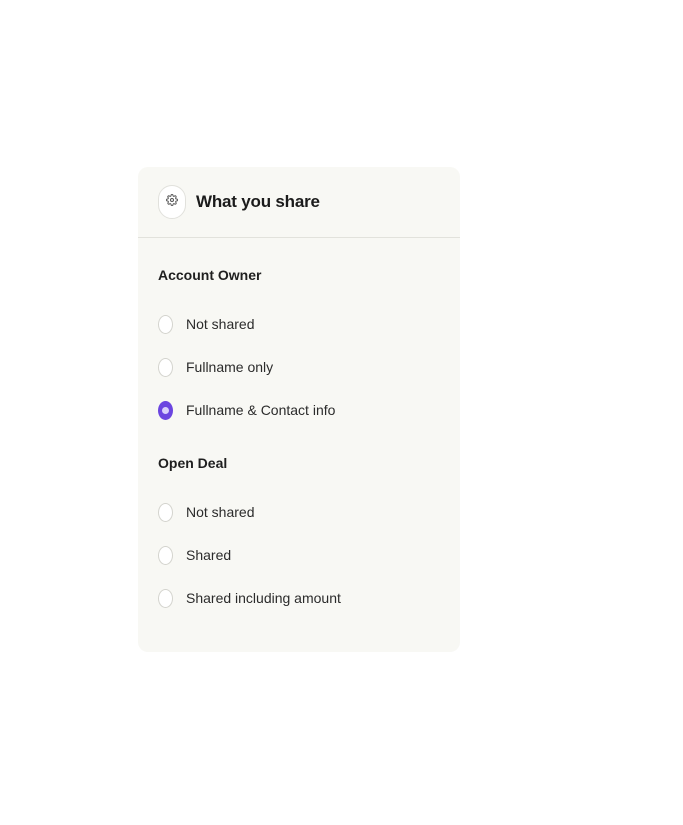  I want to click on radio-option-open-deal-shared: Shared, so click(194, 555).